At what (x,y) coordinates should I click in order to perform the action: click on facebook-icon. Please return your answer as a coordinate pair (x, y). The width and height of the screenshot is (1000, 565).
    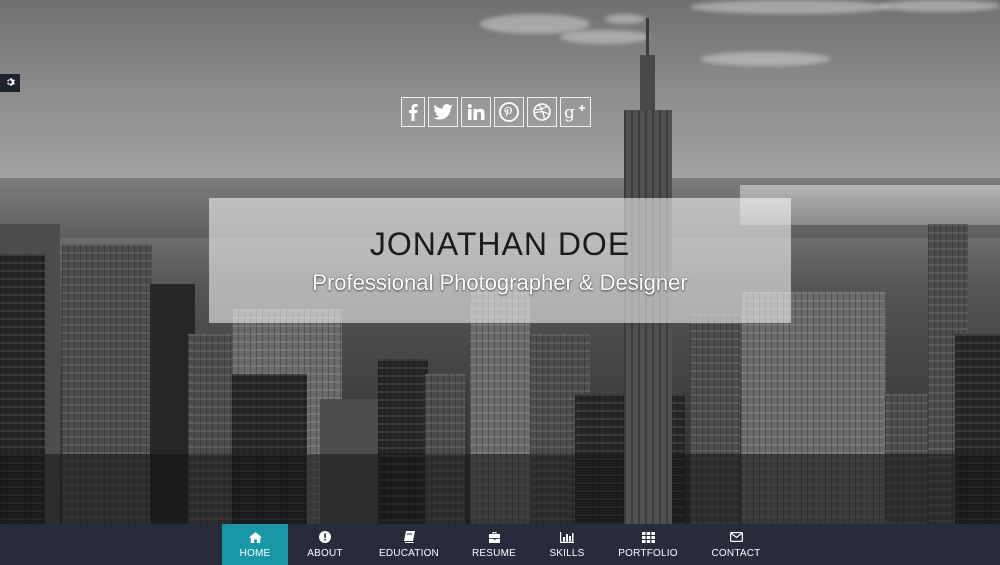
    Looking at the image, I should click on (413, 112).